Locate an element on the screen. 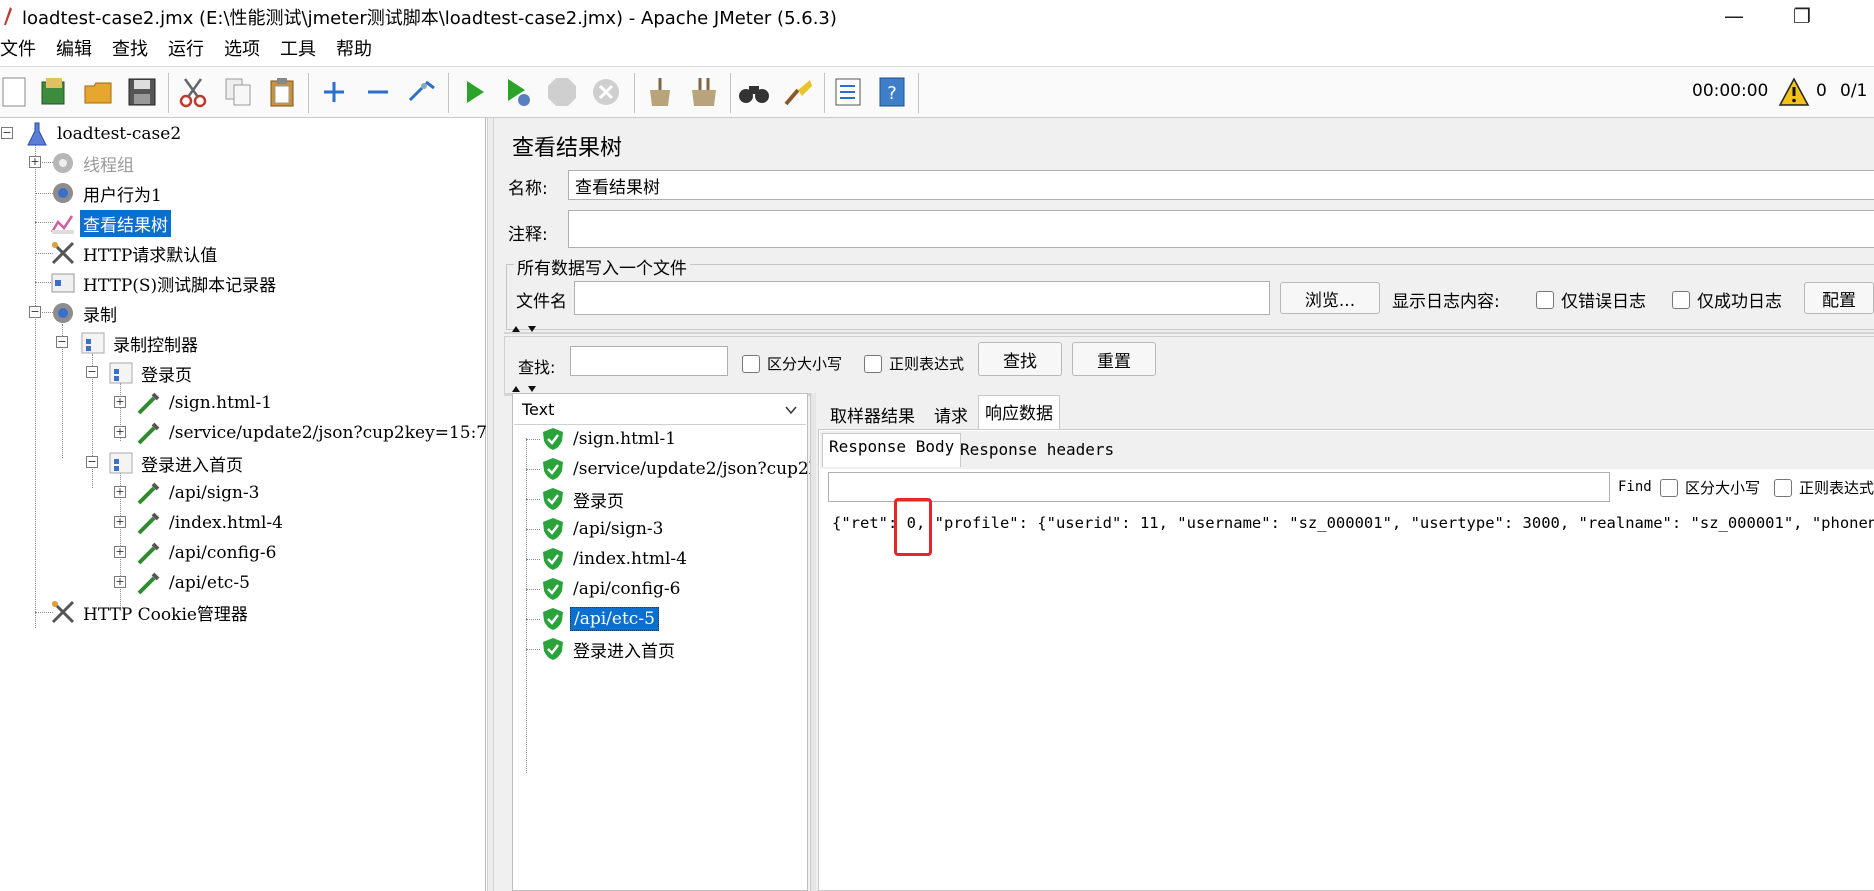 The height and width of the screenshot is (891, 1874). stop-icon is located at coordinates (562, 92).